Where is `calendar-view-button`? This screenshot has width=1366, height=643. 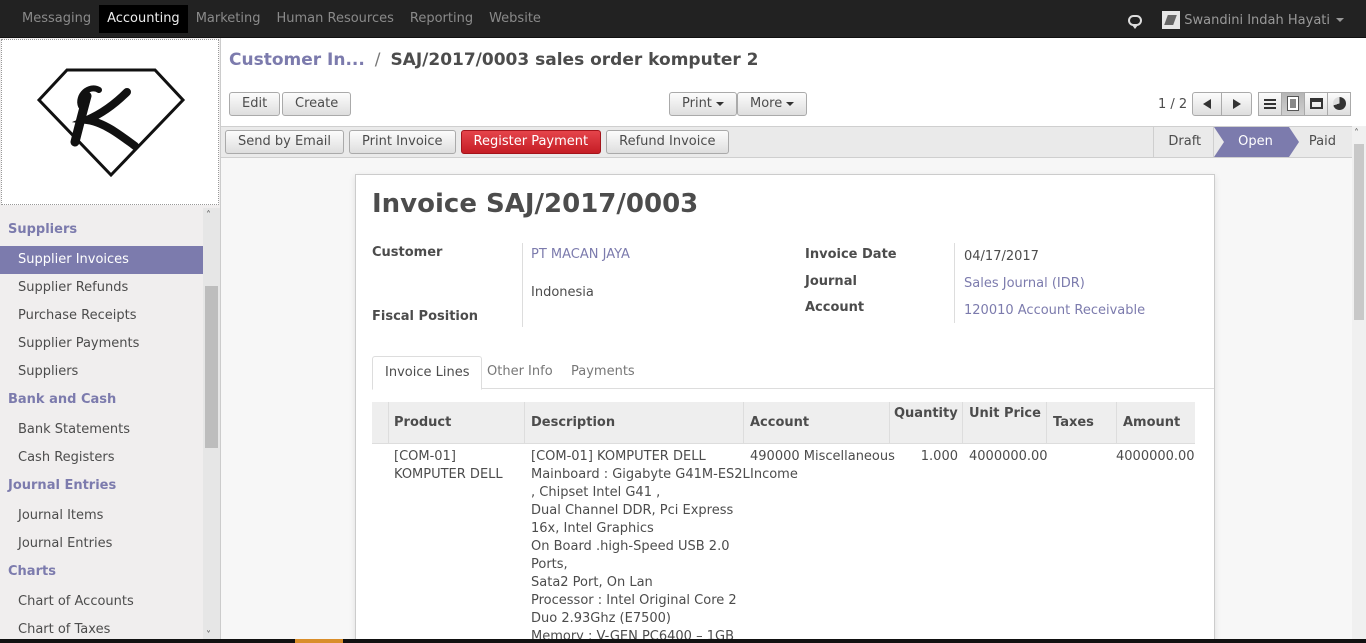 calendar-view-button is located at coordinates (1316, 104).